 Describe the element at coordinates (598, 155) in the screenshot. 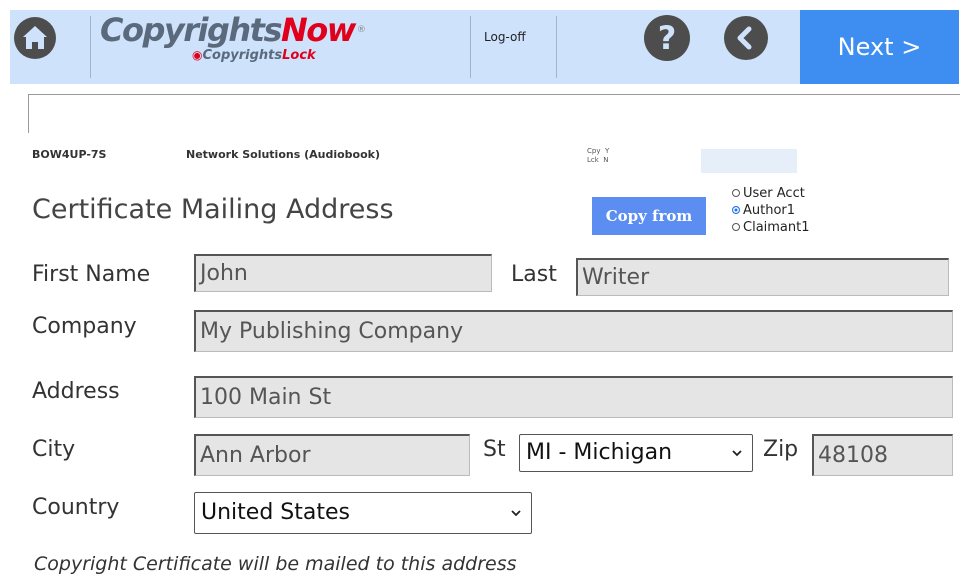

I see `copyright-status: Cpy Y Lck N` at that location.